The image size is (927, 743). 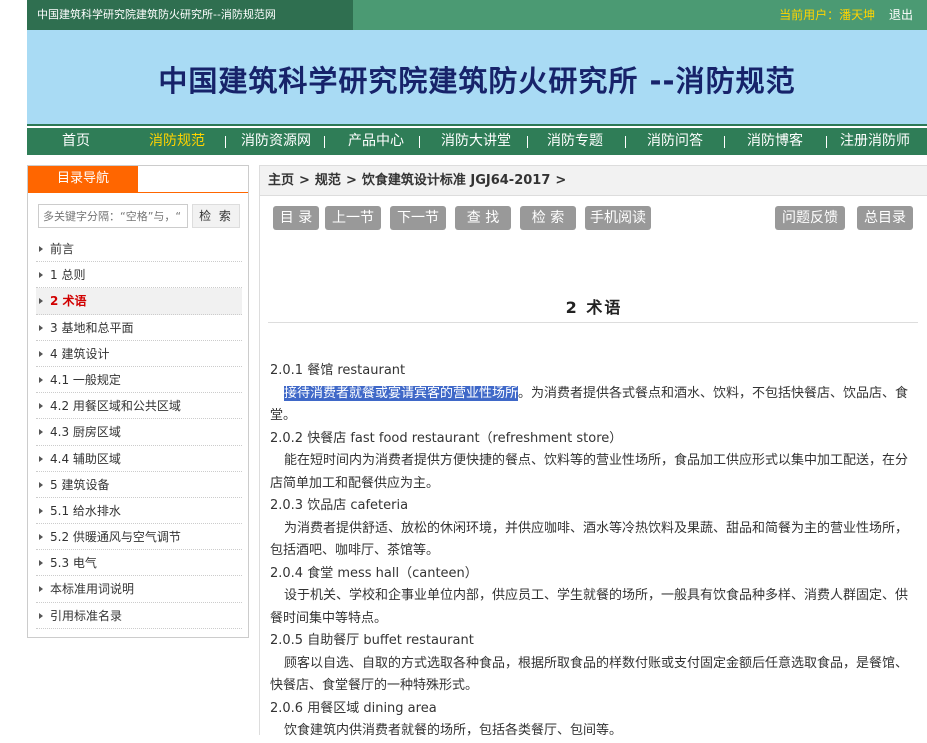 What do you see at coordinates (177, 141) in the screenshot?
I see `nav-codes: 消防规范` at bounding box center [177, 141].